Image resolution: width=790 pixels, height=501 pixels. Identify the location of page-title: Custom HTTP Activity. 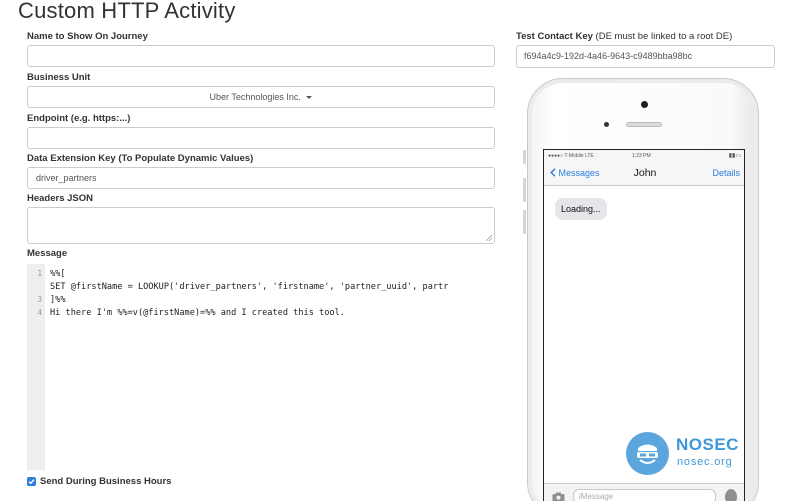
(127, 11).